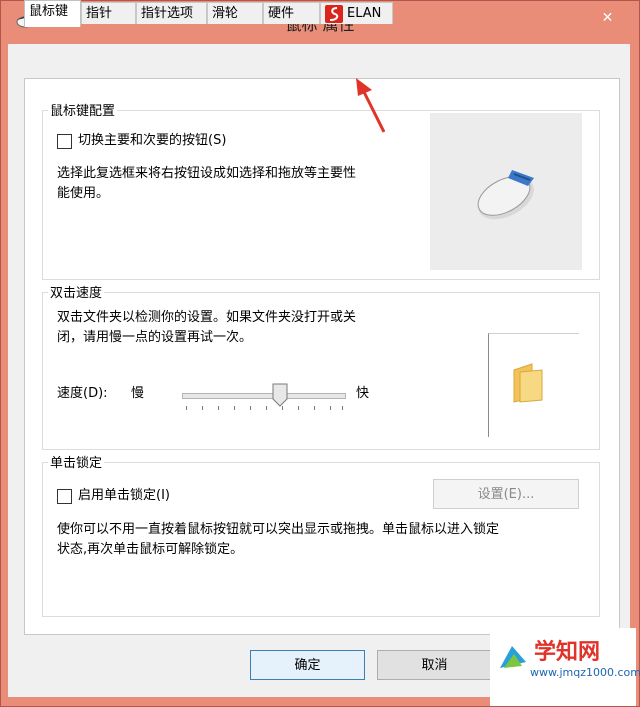  What do you see at coordinates (280, 395) in the screenshot?
I see `speed-slider-thumb` at bounding box center [280, 395].